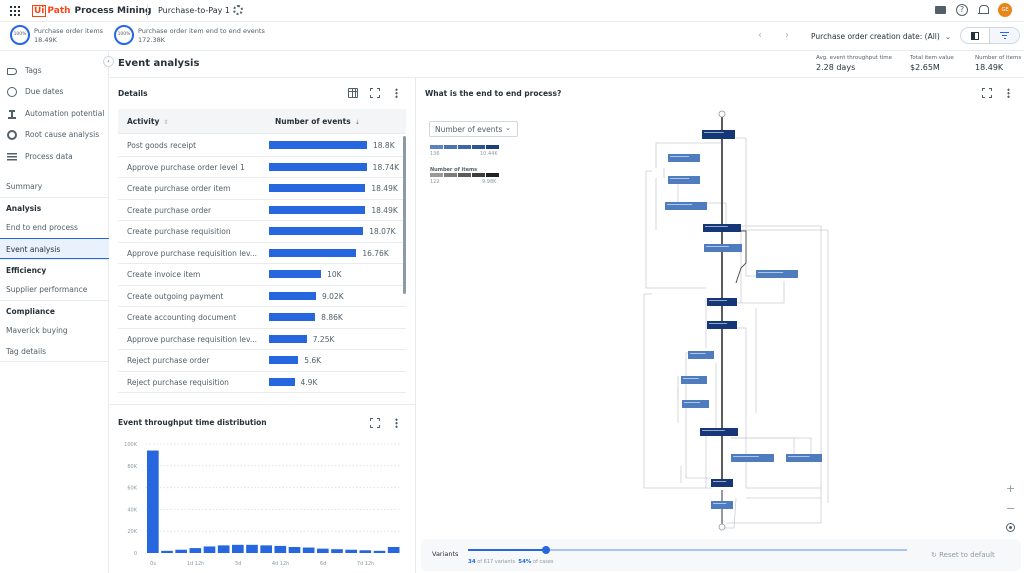 Image resolution: width=1024 pixels, height=573 pixels. What do you see at coordinates (473, 129) in the screenshot?
I see `metric-select: Number of events ⌄` at bounding box center [473, 129].